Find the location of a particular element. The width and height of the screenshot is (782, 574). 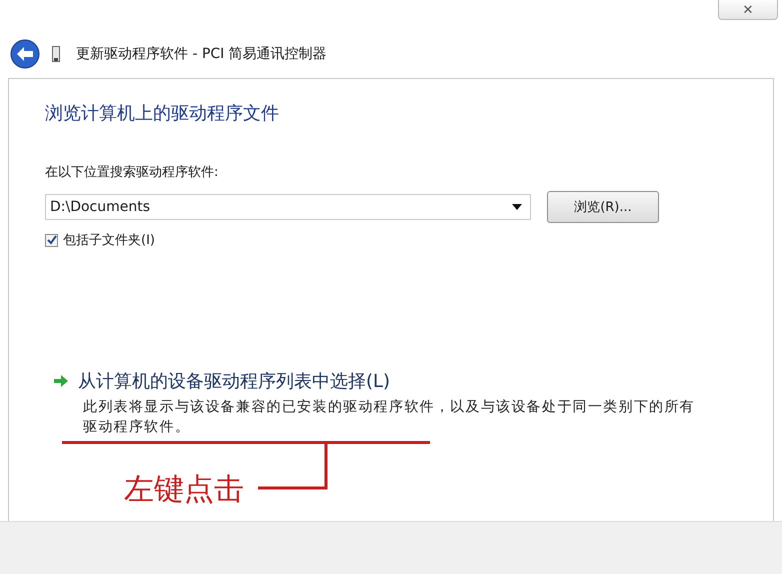

back-icon is located at coordinates (25, 54).